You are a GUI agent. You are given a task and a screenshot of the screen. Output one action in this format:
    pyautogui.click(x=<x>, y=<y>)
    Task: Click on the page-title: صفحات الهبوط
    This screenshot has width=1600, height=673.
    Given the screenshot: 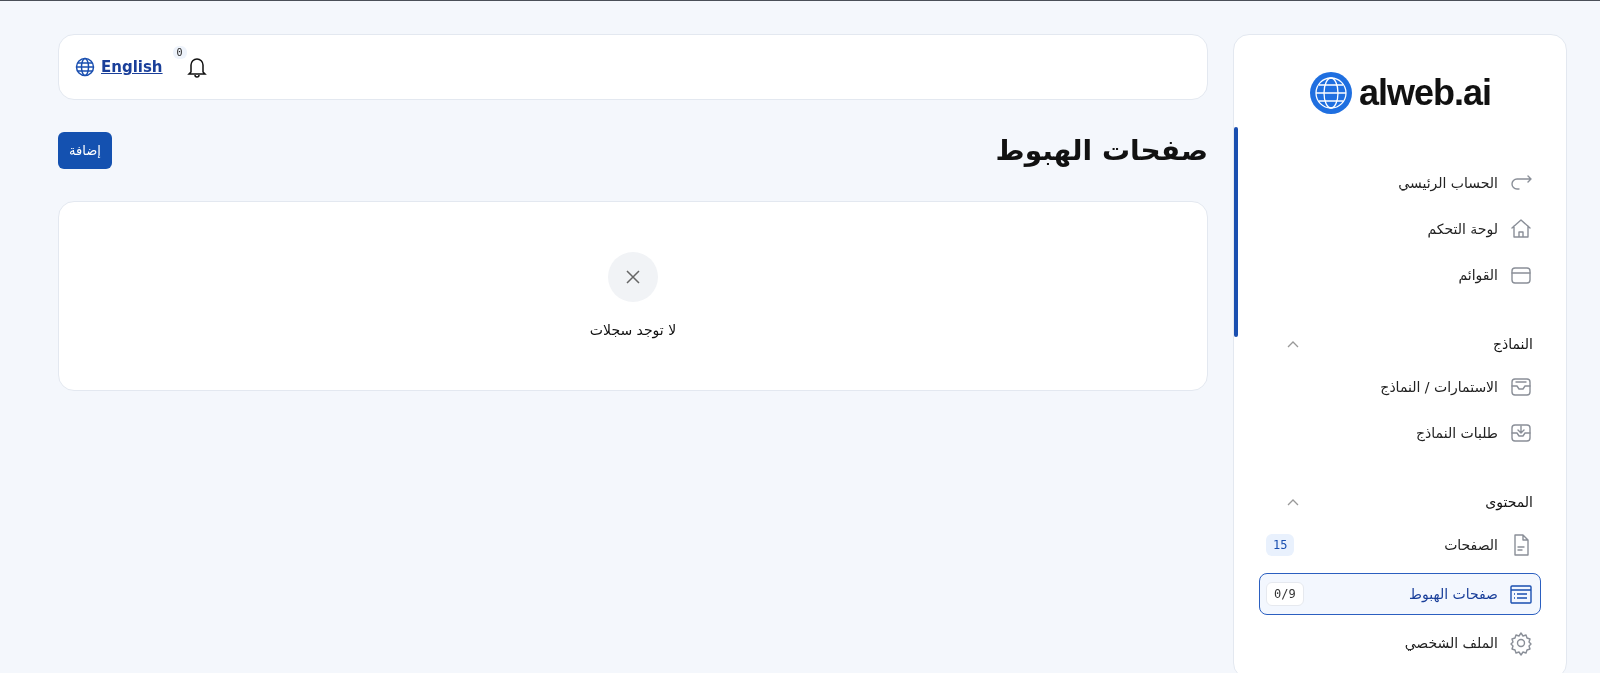 What is the action you would take?
    pyautogui.click(x=1101, y=150)
    